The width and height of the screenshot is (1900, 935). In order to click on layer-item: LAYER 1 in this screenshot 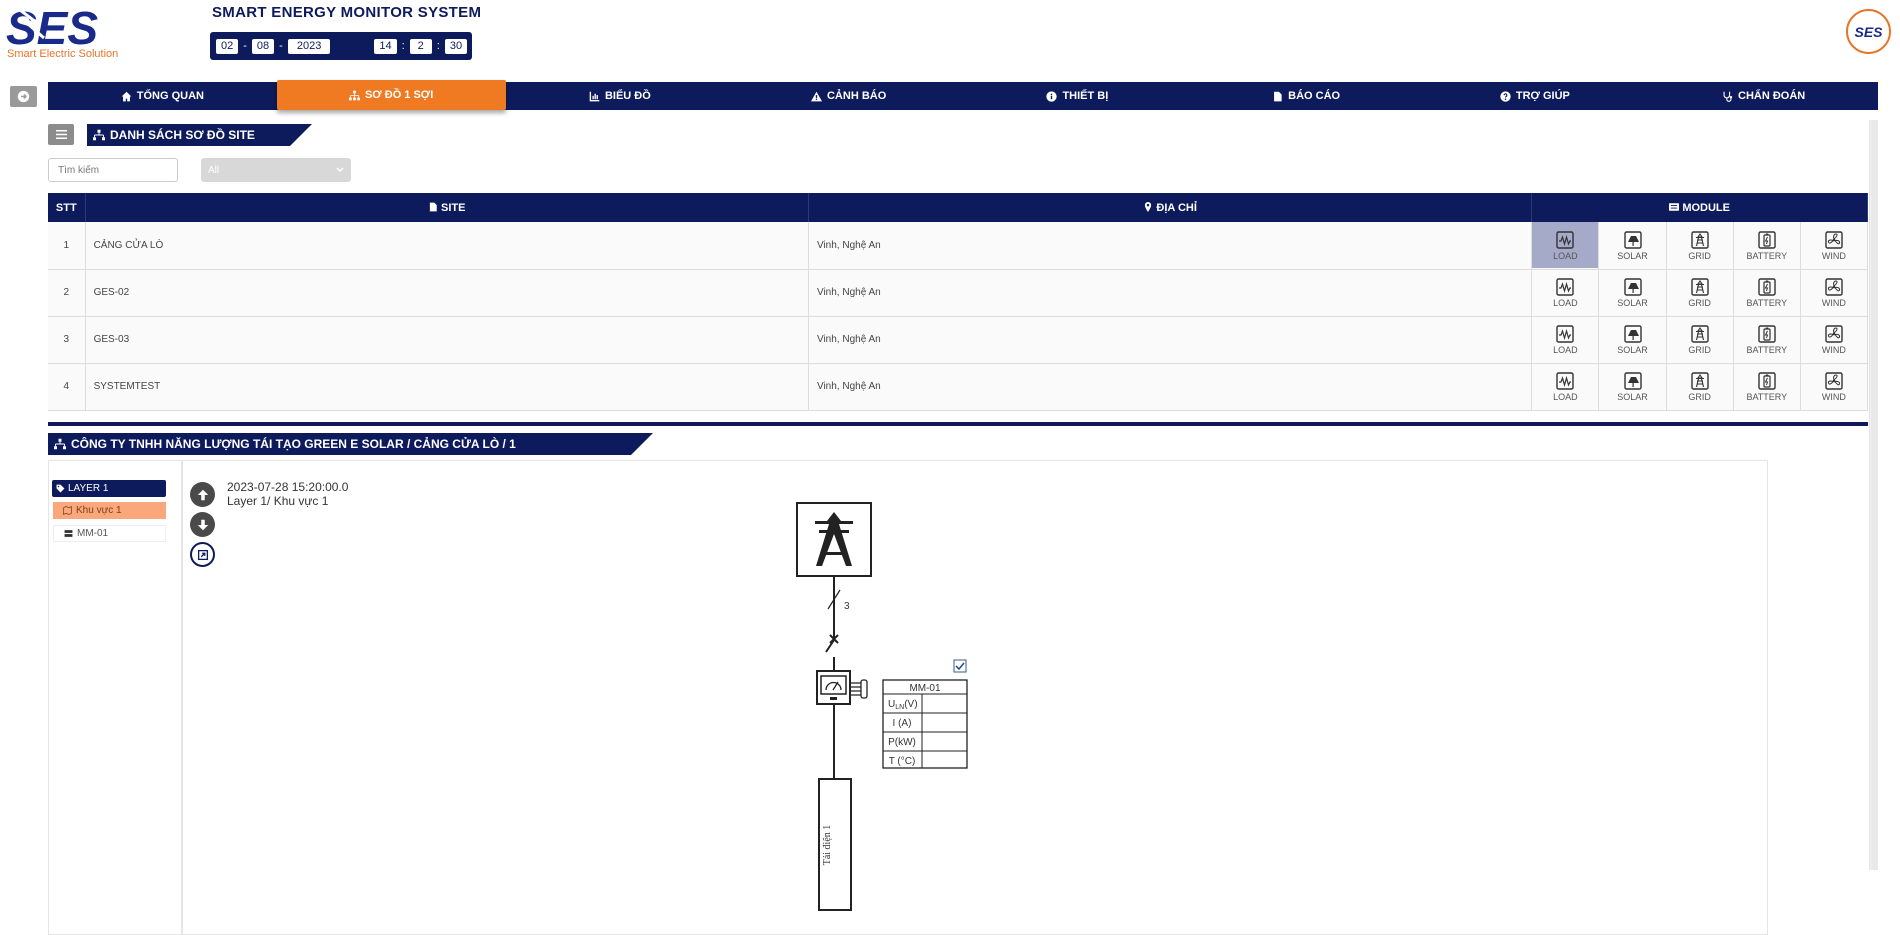, I will do `click(109, 488)`.